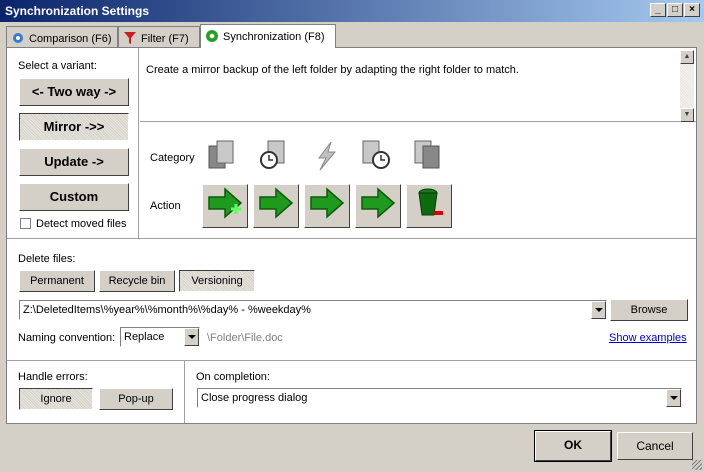 This screenshot has width=704, height=472. Describe the element at coordinates (165, 206) in the screenshot. I see `action-label: Action` at that location.